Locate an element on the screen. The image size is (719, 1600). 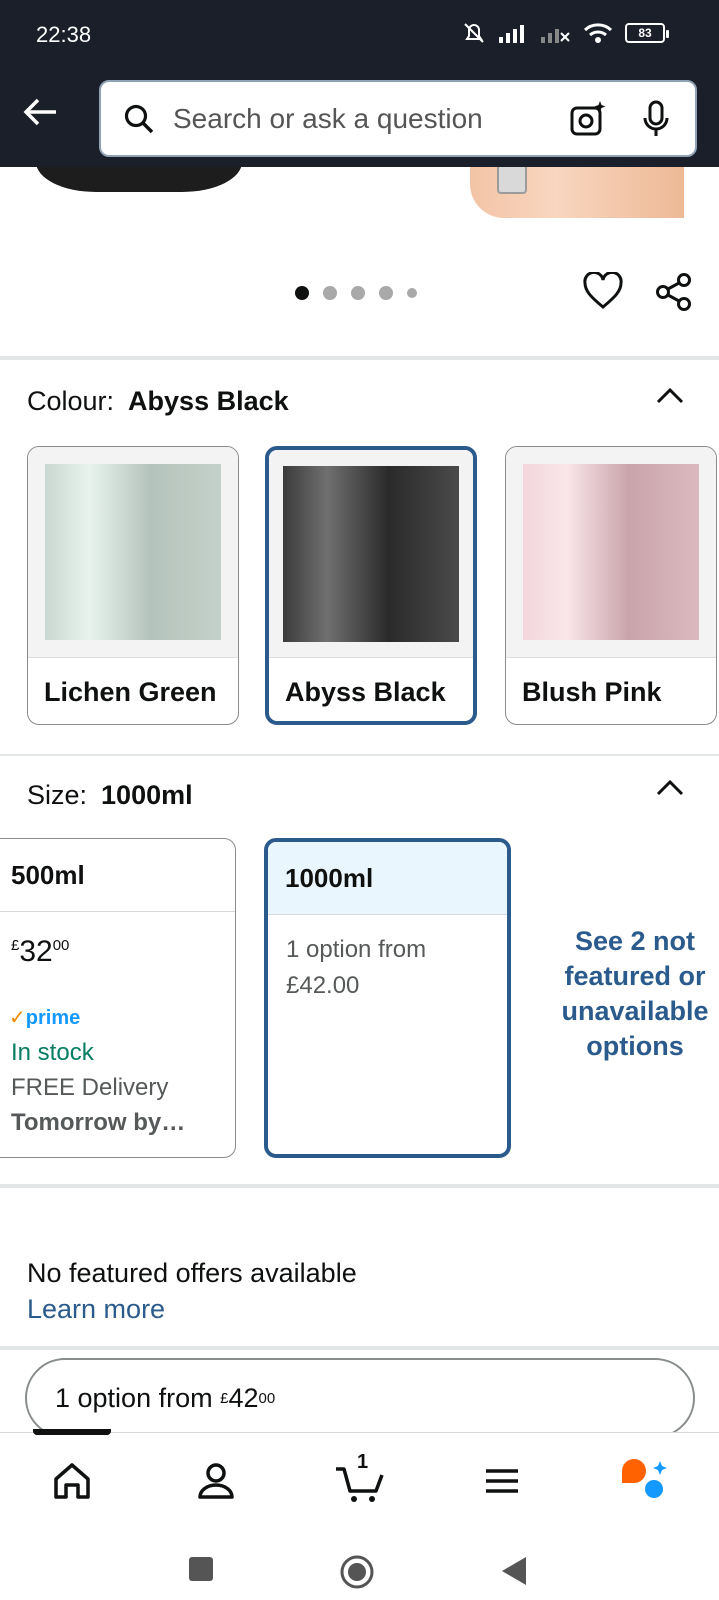
carousel-dots is located at coordinates (356, 293).